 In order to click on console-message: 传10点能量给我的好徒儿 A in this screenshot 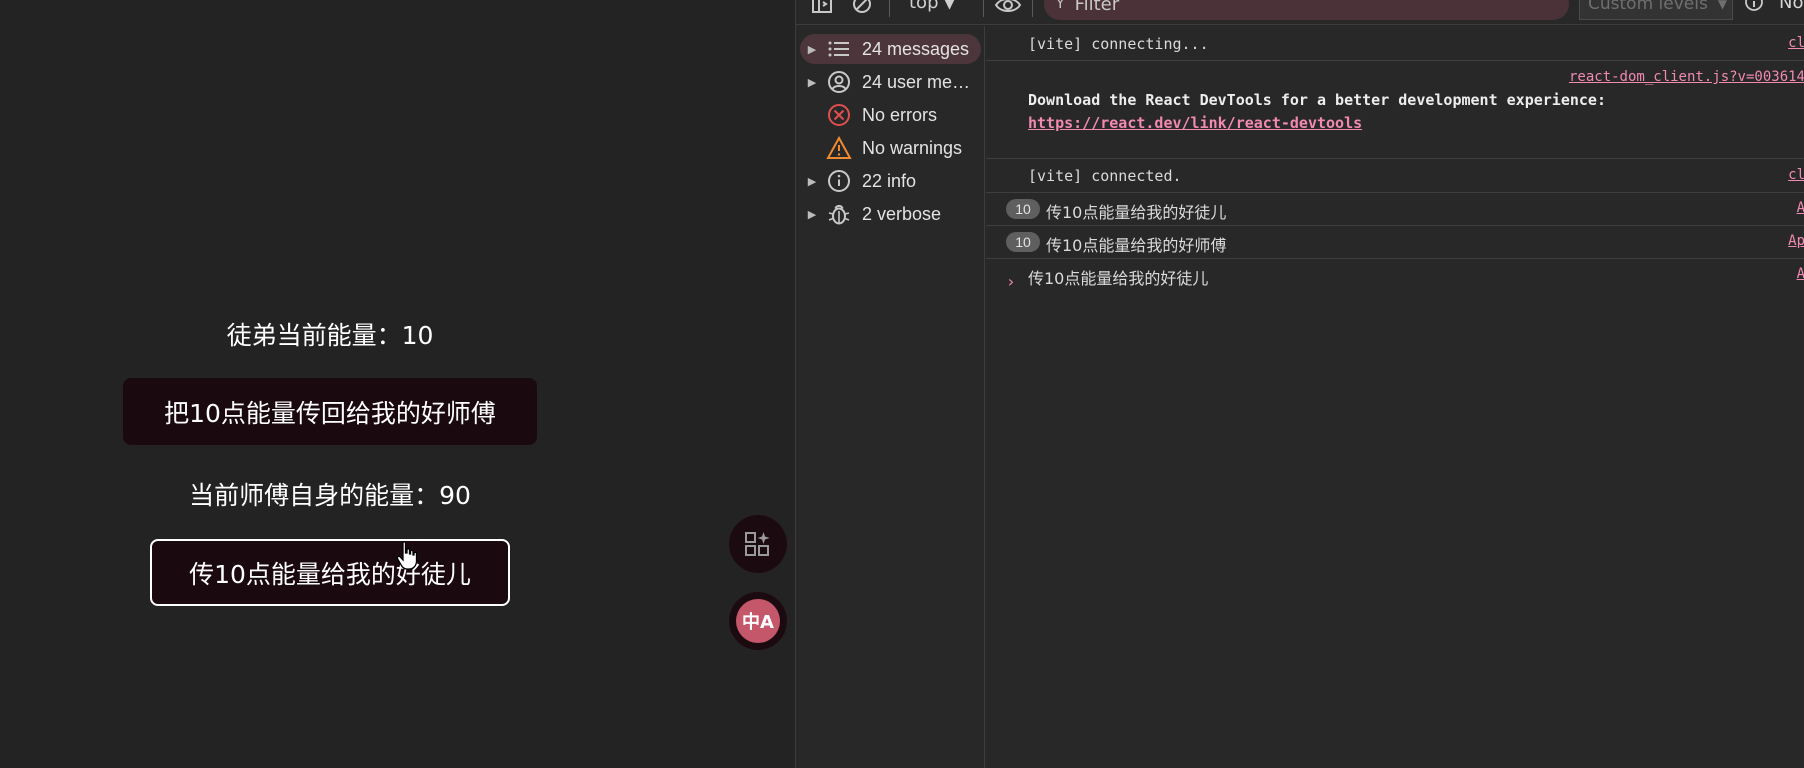, I will do `click(1395, 275)`.